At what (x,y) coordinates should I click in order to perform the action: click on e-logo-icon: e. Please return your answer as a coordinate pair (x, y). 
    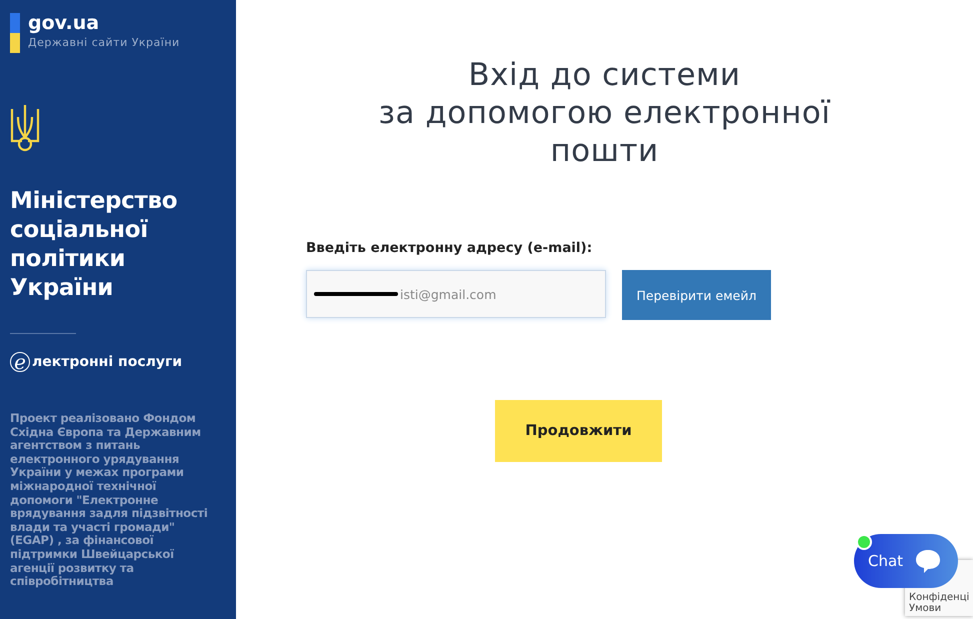
    Looking at the image, I should click on (20, 362).